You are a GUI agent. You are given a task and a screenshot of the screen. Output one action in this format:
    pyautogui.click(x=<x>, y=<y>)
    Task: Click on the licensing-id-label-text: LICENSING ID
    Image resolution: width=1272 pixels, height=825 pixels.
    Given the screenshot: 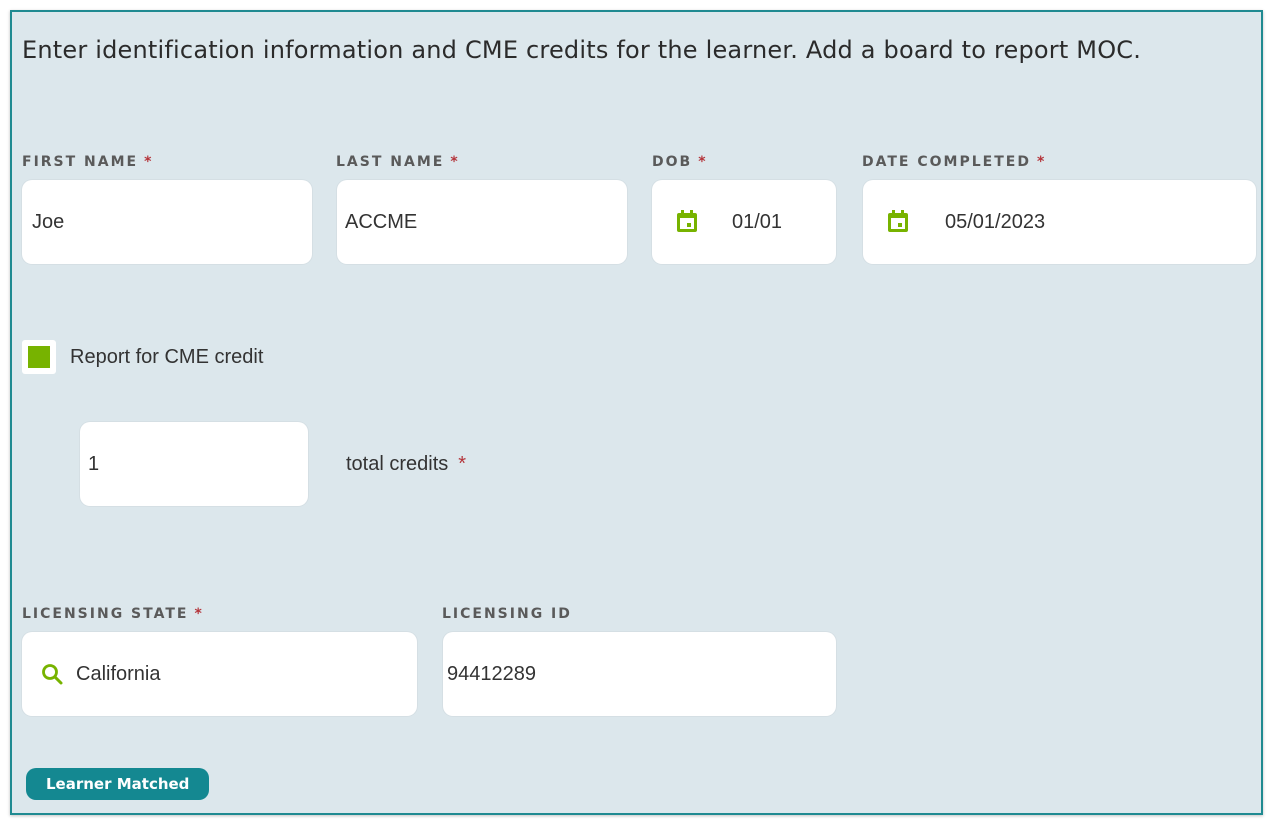 What is the action you would take?
    pyautogui.click(x=507, y=614)
    